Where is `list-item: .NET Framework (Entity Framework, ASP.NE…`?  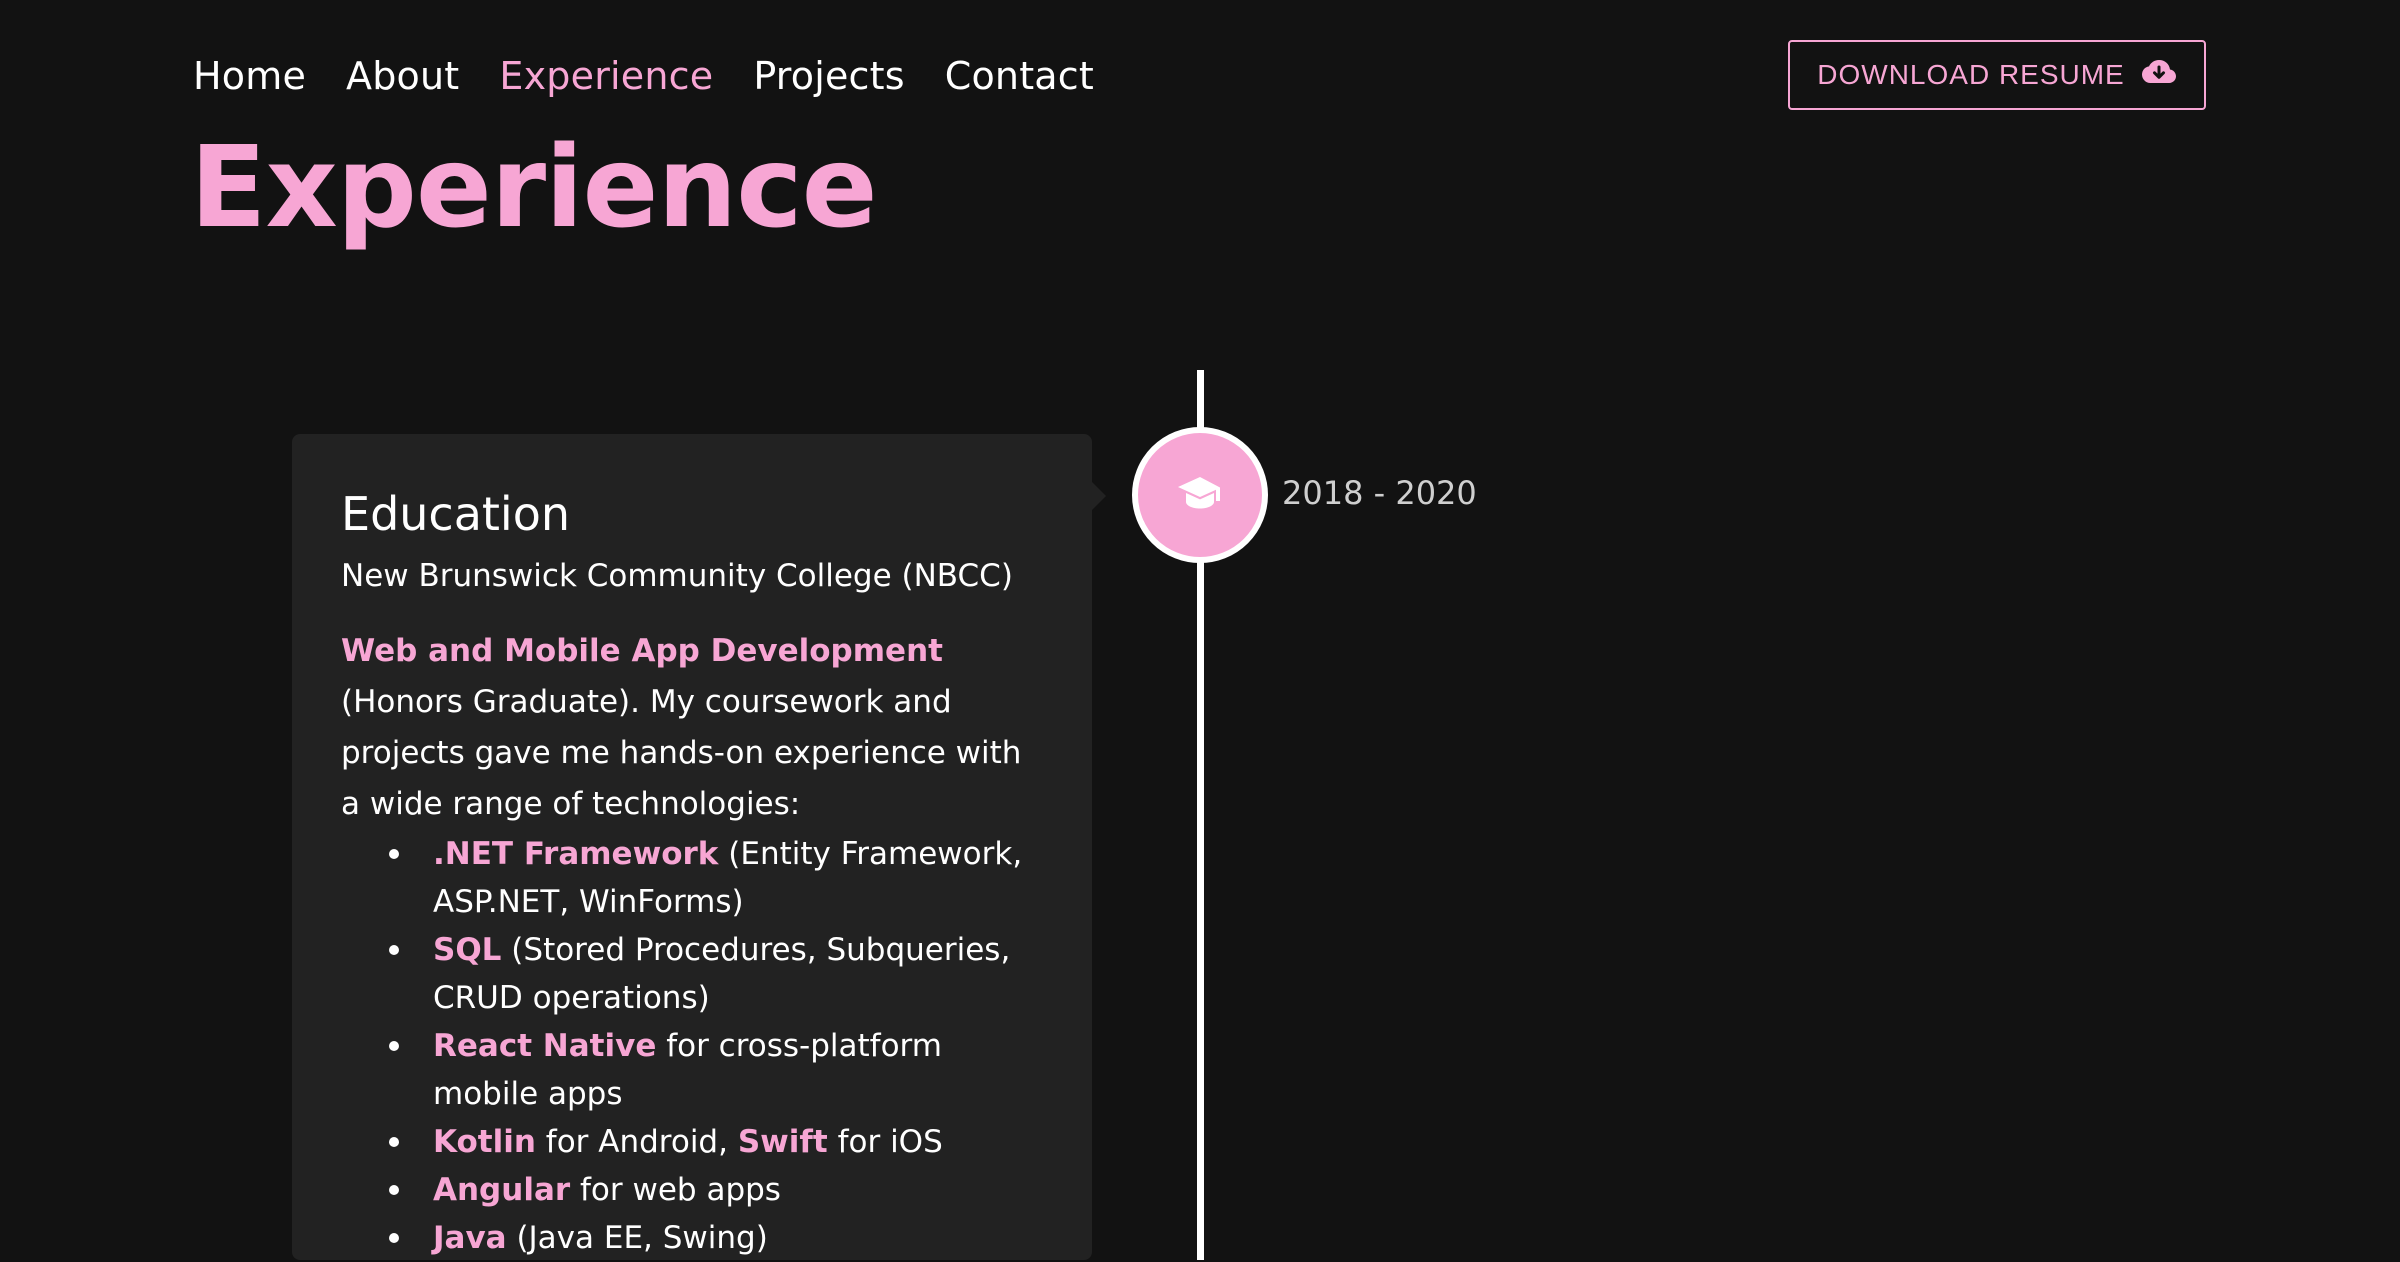 list-item: .NET Framework (Entity Framework, ASP.NE… is located at coordinates (716, 878).